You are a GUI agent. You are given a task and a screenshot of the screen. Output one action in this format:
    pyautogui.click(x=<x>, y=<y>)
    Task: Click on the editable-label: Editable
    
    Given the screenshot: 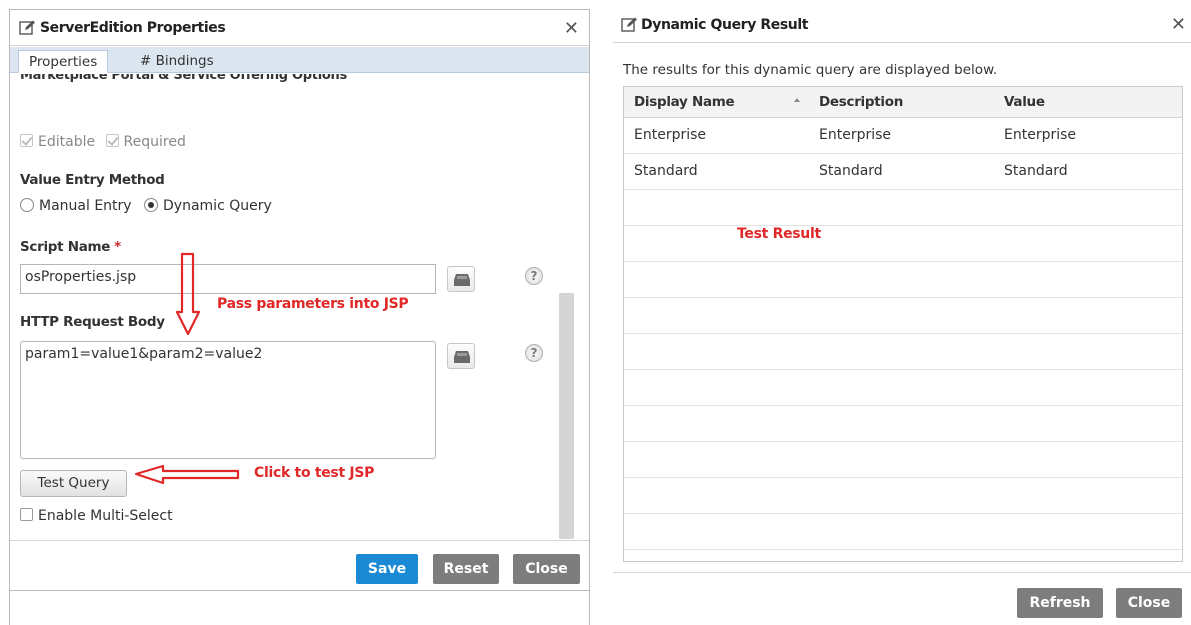 What is the action you would take?
    pyautogui.click(x=67, y=142)
    